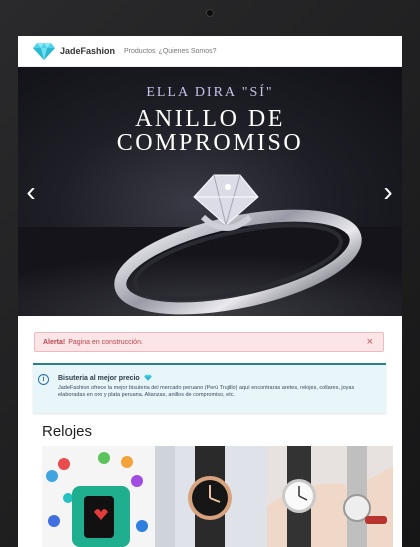 The height and width of the screenshot is (547, 420). What do you see at coordinates (54, 342) in the screenshot?
I see `alert-strong: Alerta!` at bounding box center [54, 342].